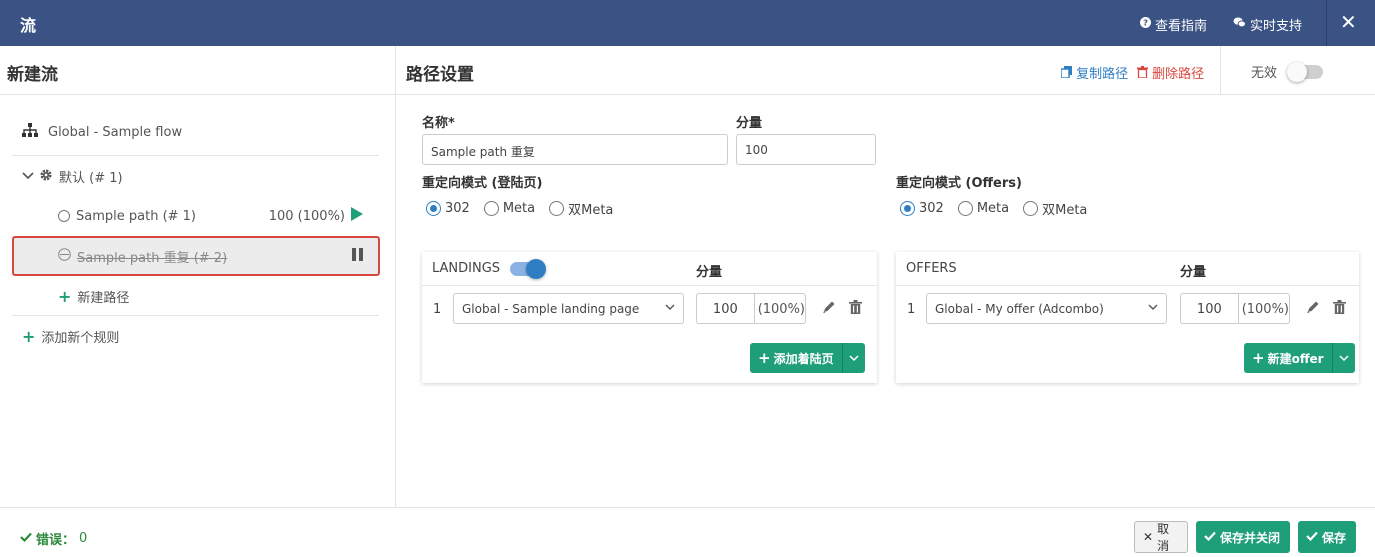 This screenshot has width=1375, height=557. I want to click on pause-icon, so click(358, 256).